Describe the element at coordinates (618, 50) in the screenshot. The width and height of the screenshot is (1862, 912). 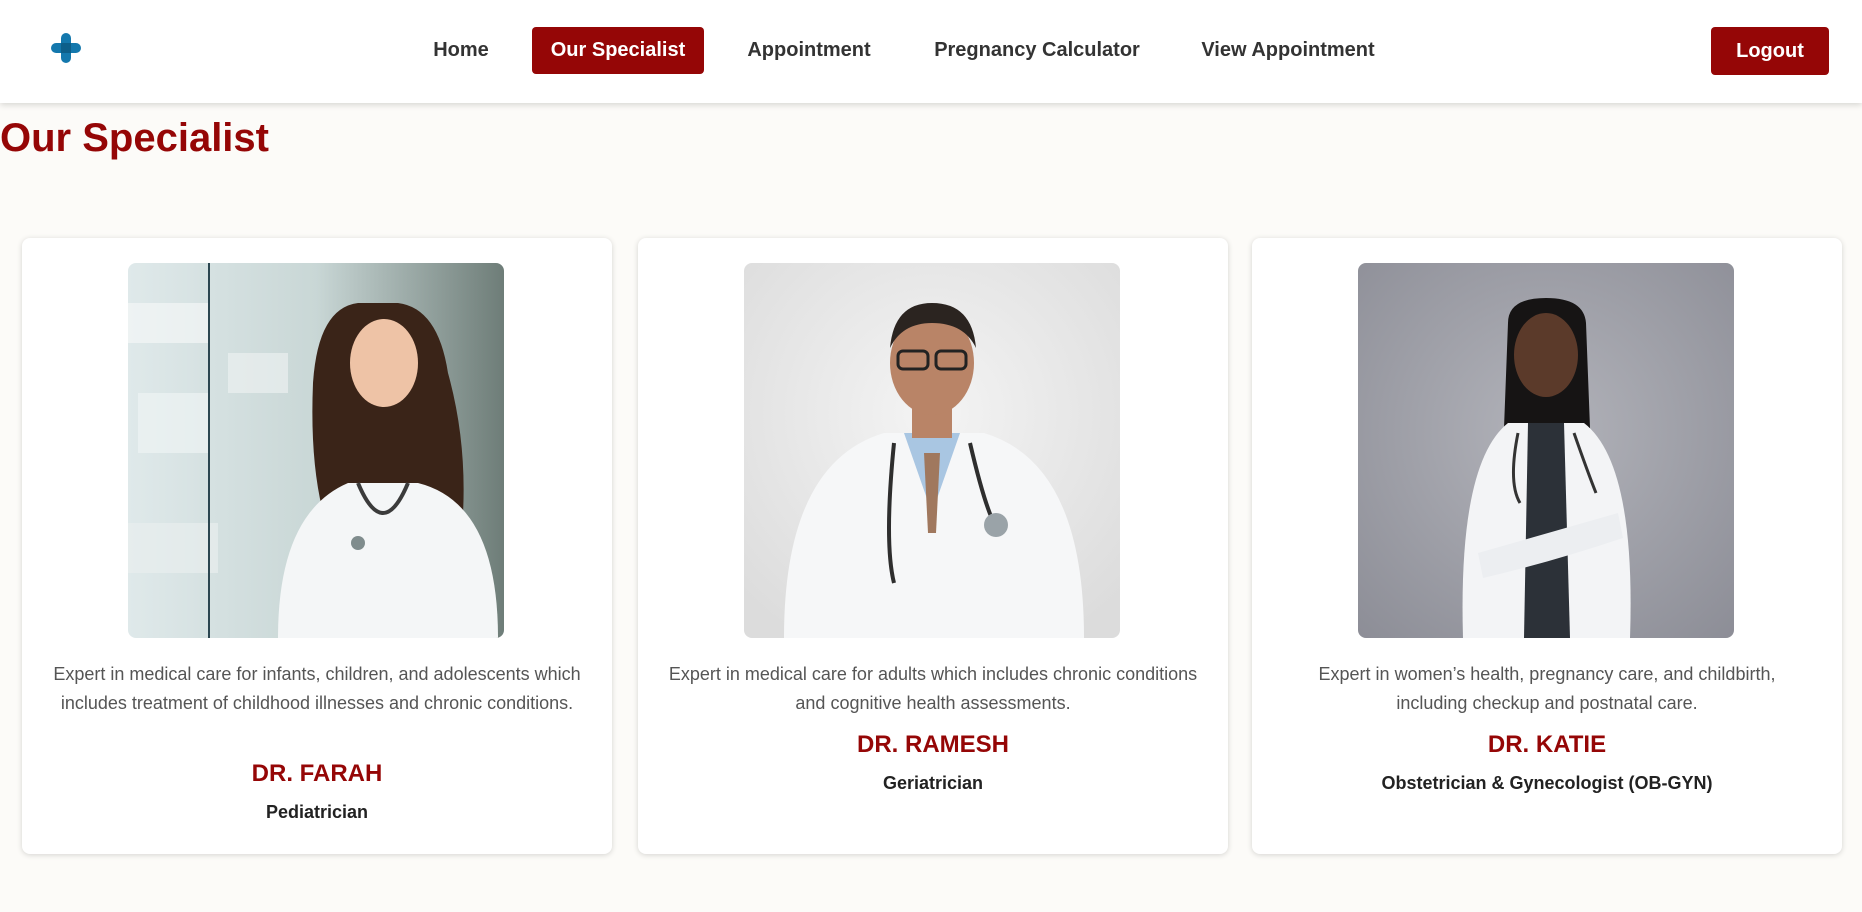
I see `nav-our-specialist: Our Specialist` at that location.